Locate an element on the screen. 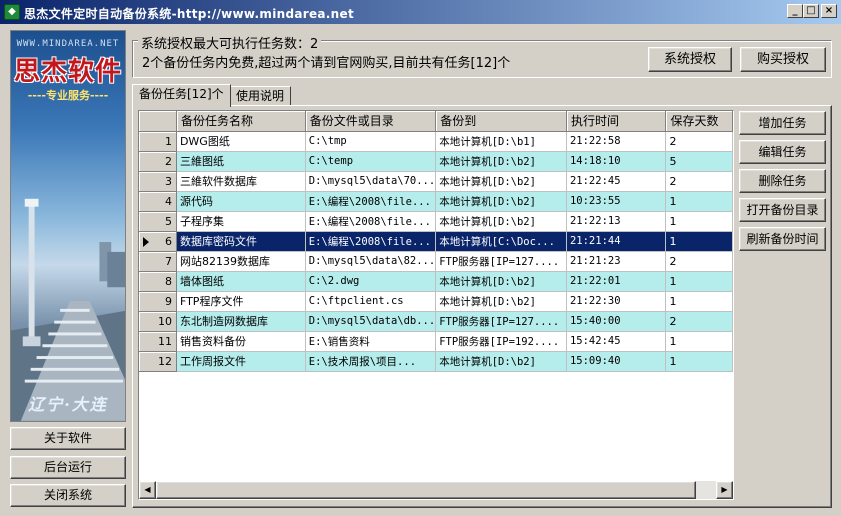  row-number: 8 is located at coordinates (158, 281).